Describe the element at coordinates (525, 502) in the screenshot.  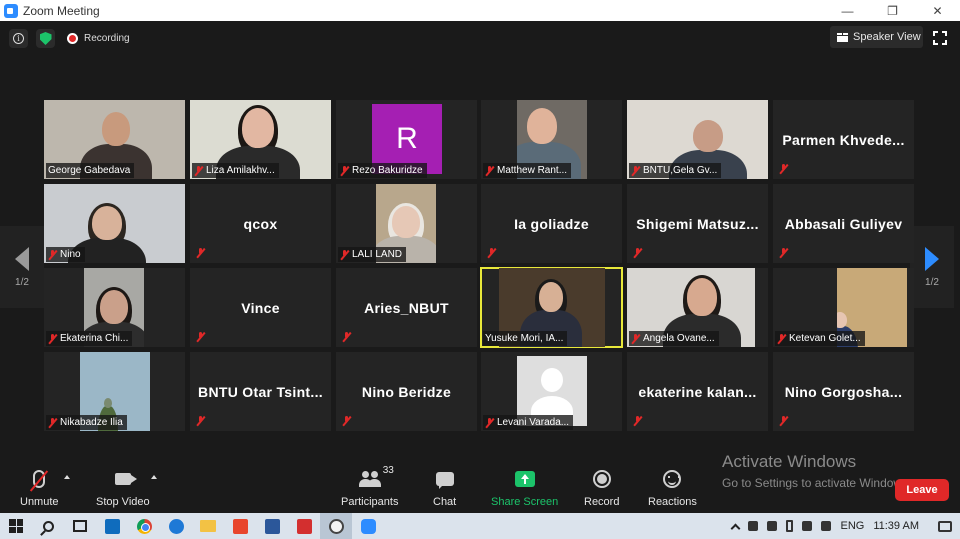
I see `share-screen-label: Share Screen` at that location.